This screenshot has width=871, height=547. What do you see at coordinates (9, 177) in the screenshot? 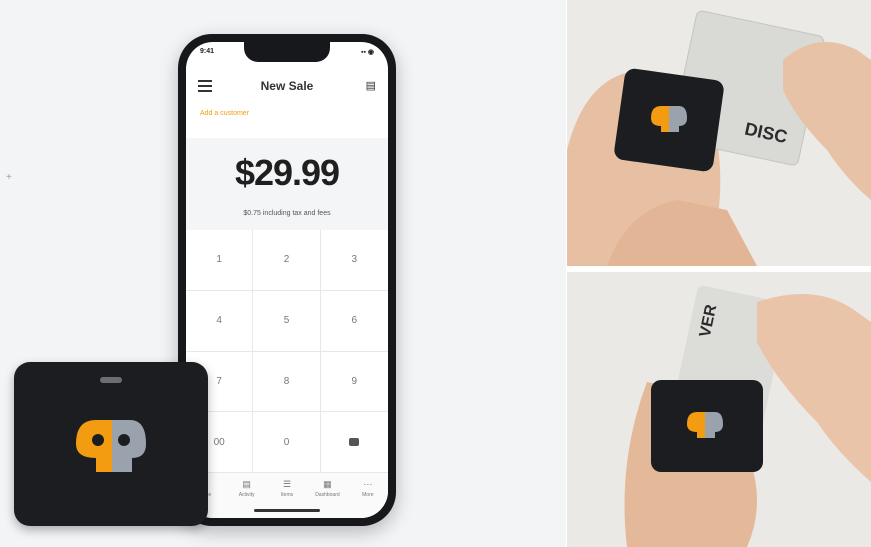
I see `stray-mark: +` at bounding box center [9, 177].